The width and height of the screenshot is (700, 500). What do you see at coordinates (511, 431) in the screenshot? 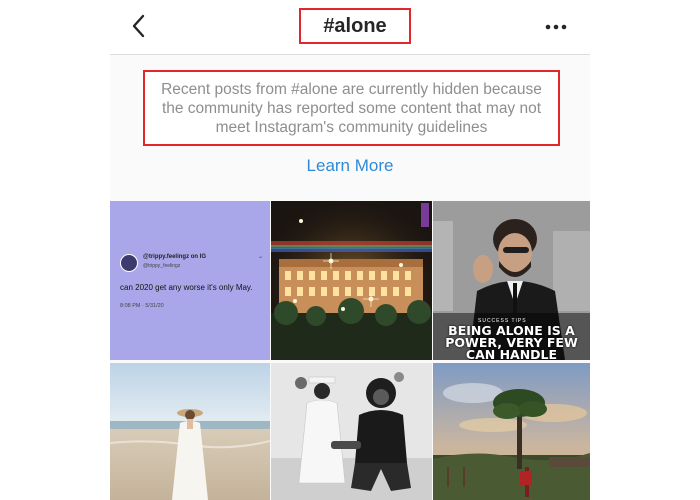
I see `post-photo-tree` at bounding box center [511, 431].